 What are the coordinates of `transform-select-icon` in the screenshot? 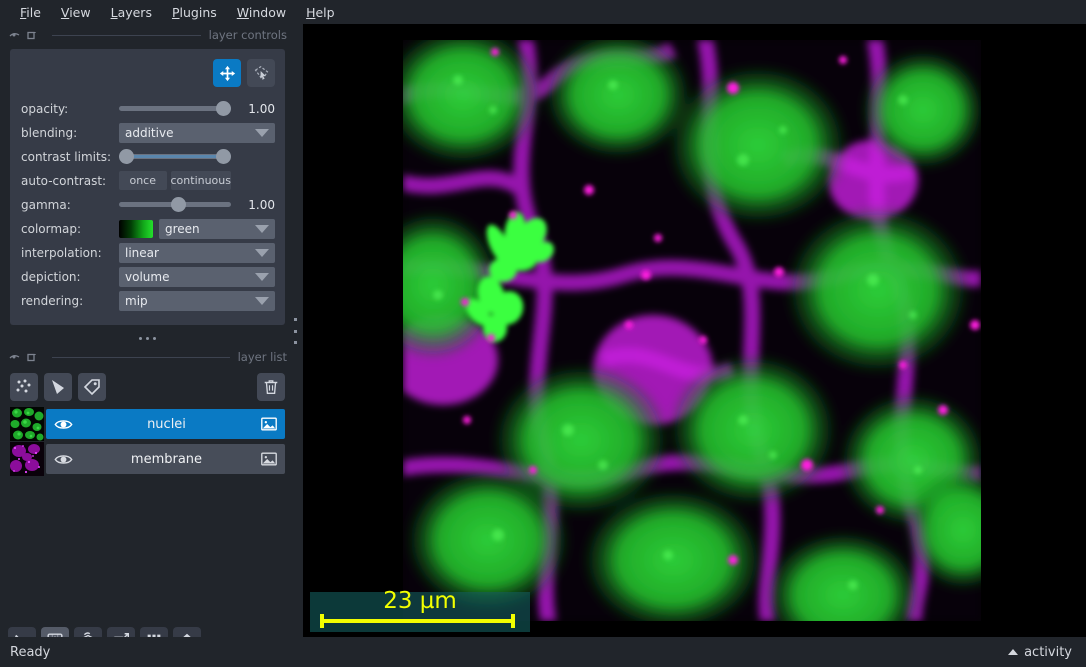 It's located at (261, 72).